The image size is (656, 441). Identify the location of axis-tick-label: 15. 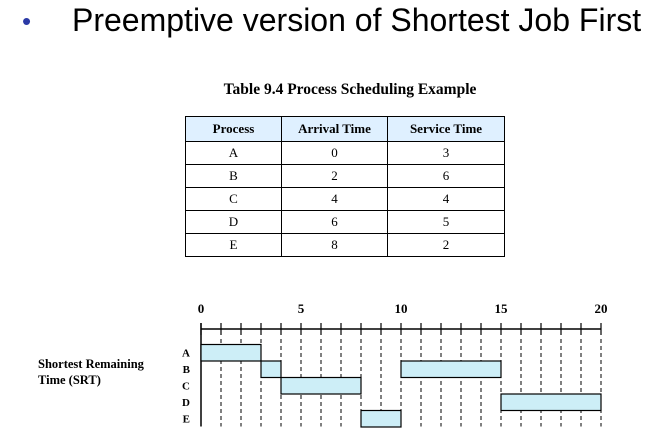
(502, 308).